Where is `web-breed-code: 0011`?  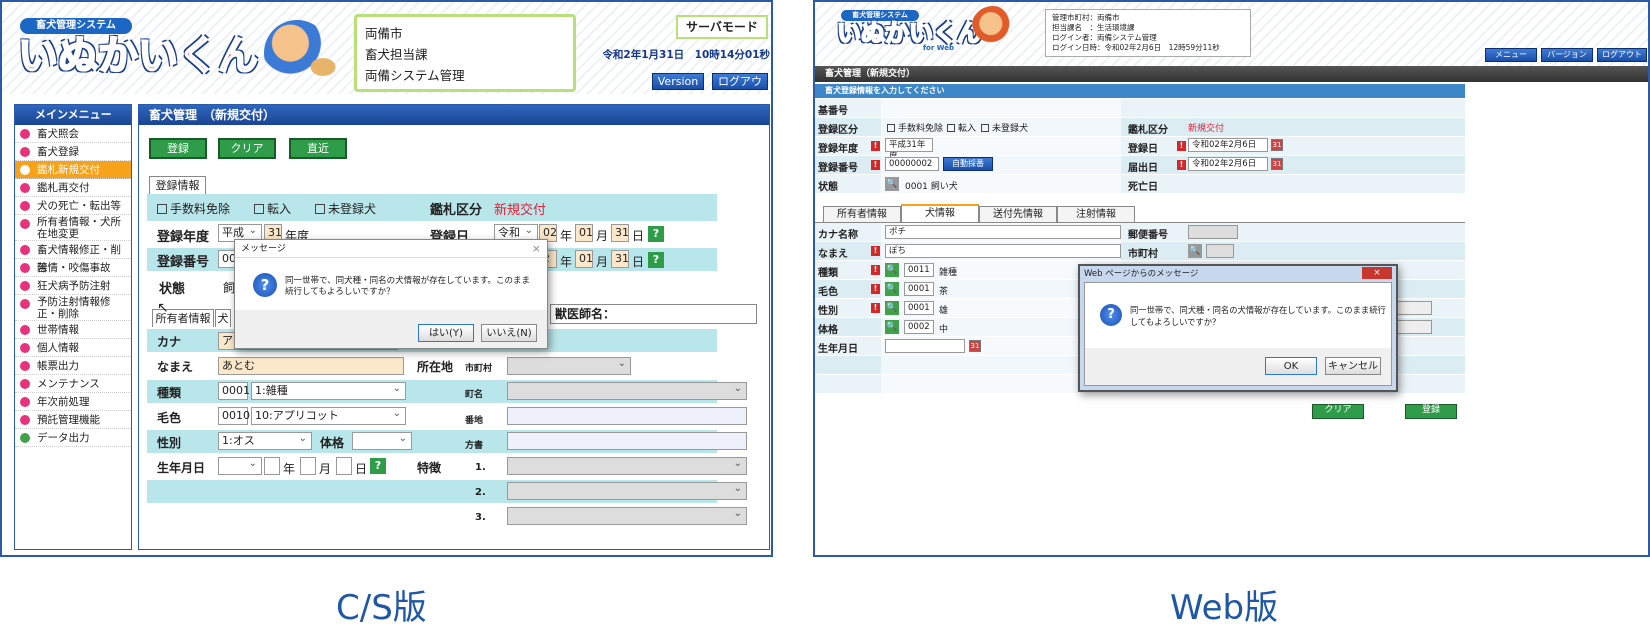
web-breed-code: 0011 is located at coordinates (919, 270).